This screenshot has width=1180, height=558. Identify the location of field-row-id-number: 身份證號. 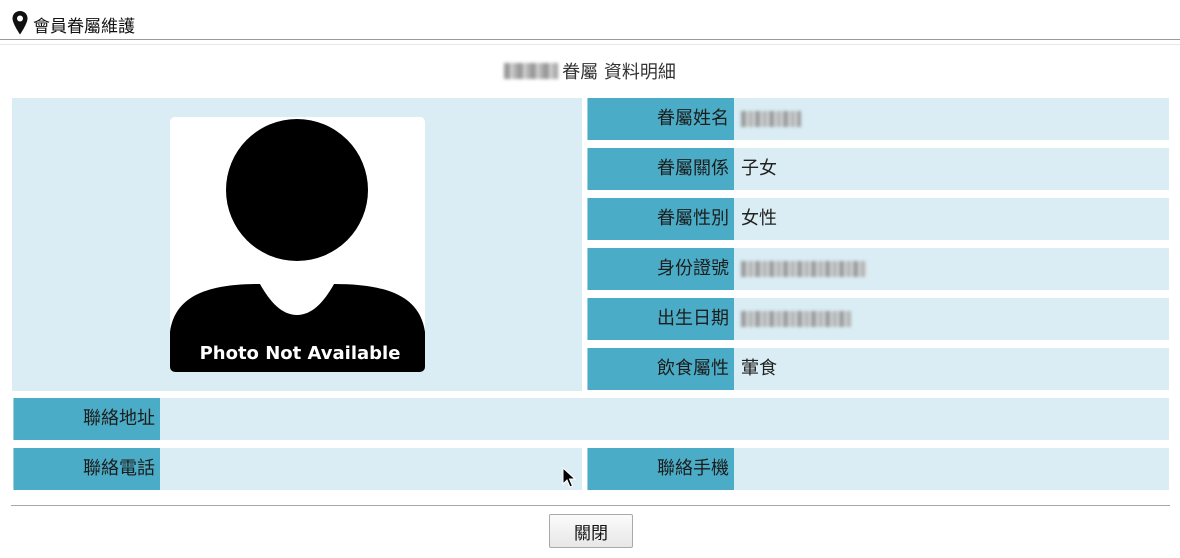
(878, 269).